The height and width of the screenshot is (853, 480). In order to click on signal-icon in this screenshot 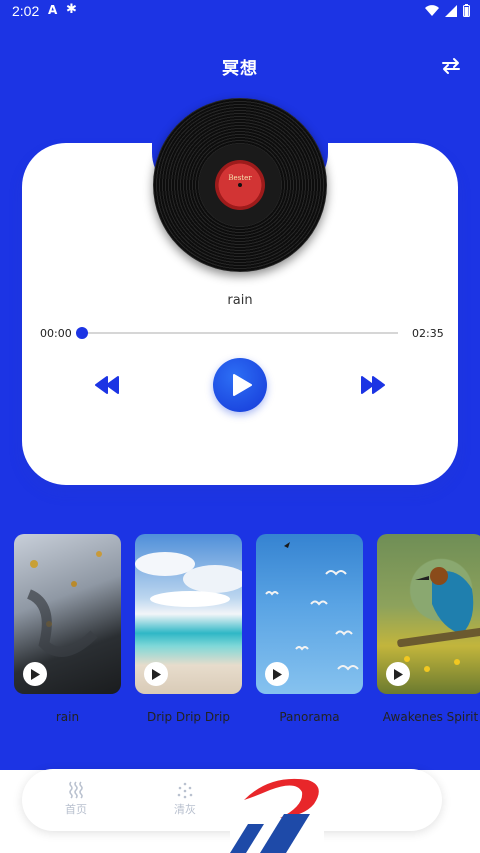, I will do `click(451, 10)`.